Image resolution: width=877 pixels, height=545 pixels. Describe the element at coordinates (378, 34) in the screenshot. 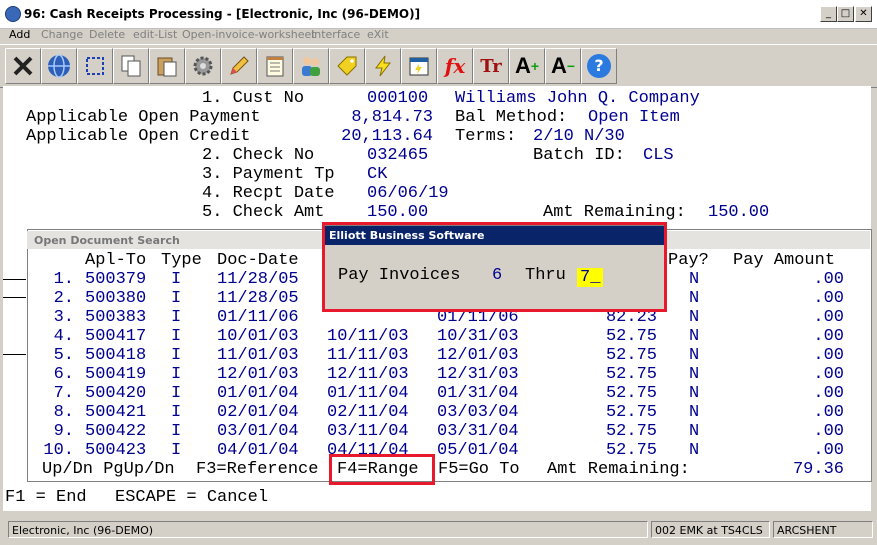

I see `menu-exit: eXit` at that location.